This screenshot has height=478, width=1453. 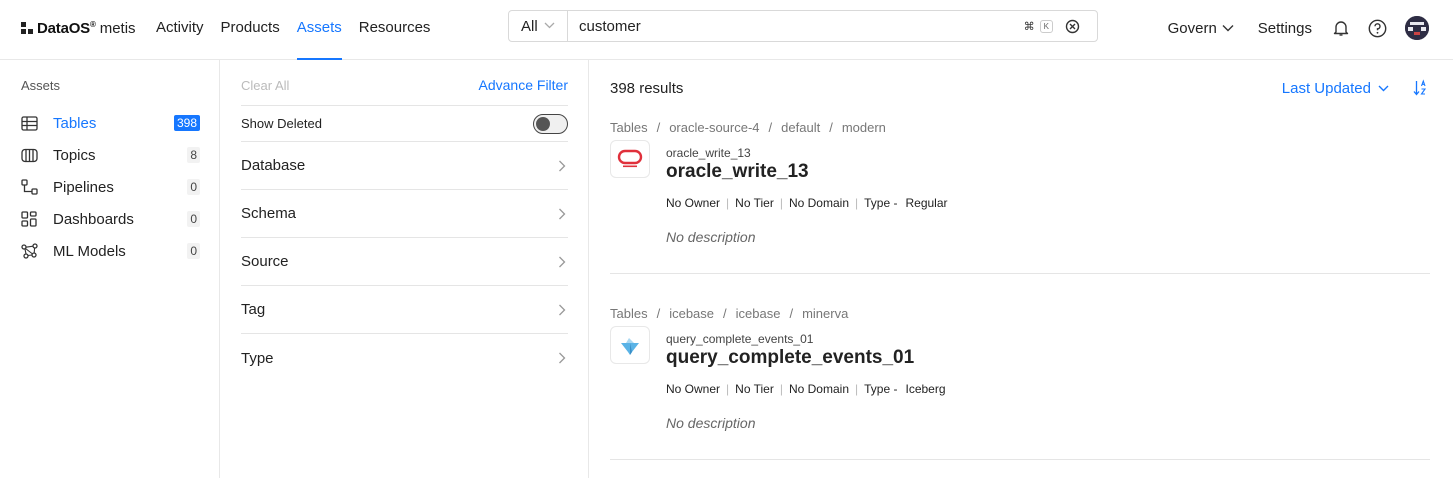 I want to click on topic-icon, so click(x=29, y=155).